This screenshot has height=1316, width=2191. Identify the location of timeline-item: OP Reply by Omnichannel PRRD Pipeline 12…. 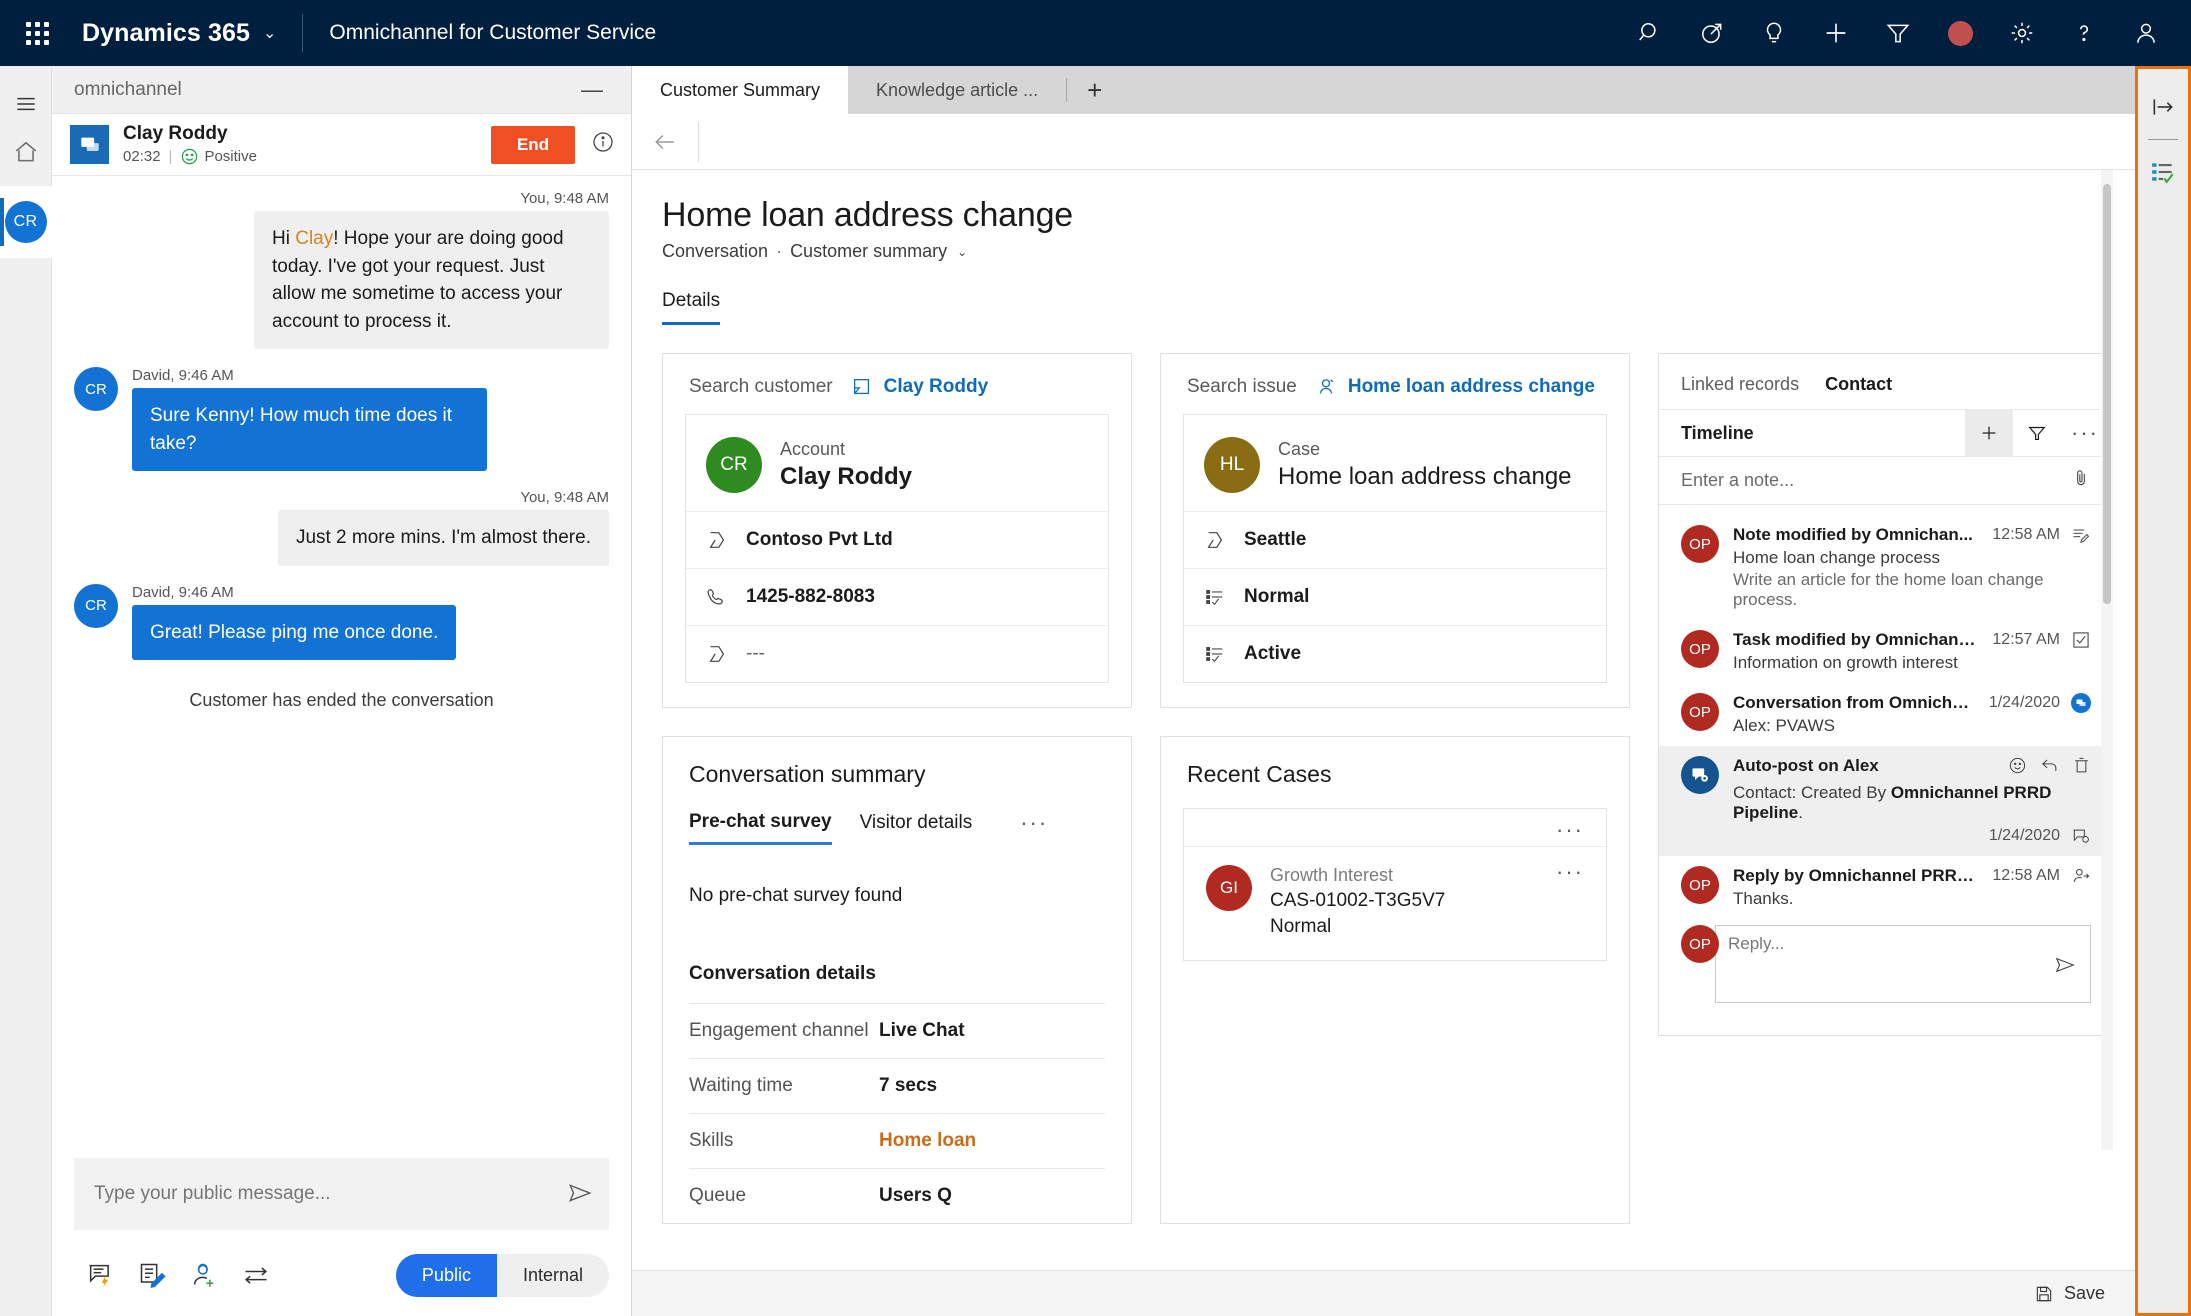
(1884, 887).